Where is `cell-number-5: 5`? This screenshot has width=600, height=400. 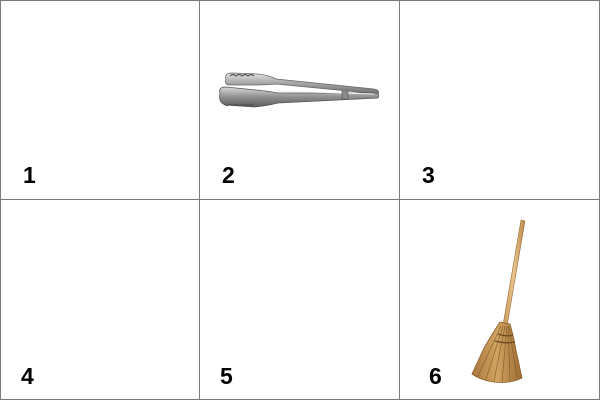
cell-number-5: 5 is located at coordinates (226, 376).